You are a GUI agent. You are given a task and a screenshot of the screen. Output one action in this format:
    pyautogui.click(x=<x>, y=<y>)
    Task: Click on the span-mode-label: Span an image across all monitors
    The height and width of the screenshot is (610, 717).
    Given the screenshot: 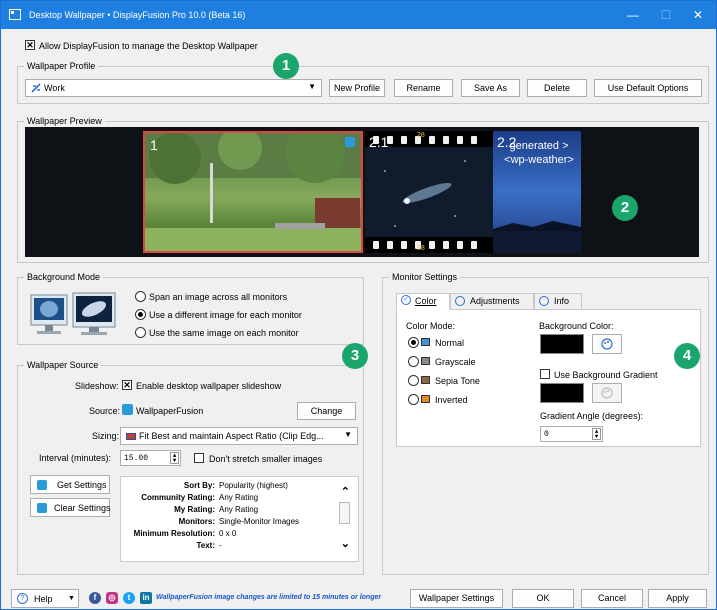 What is the action you would take?
    pyautogui.click(x=218, y=297)
    